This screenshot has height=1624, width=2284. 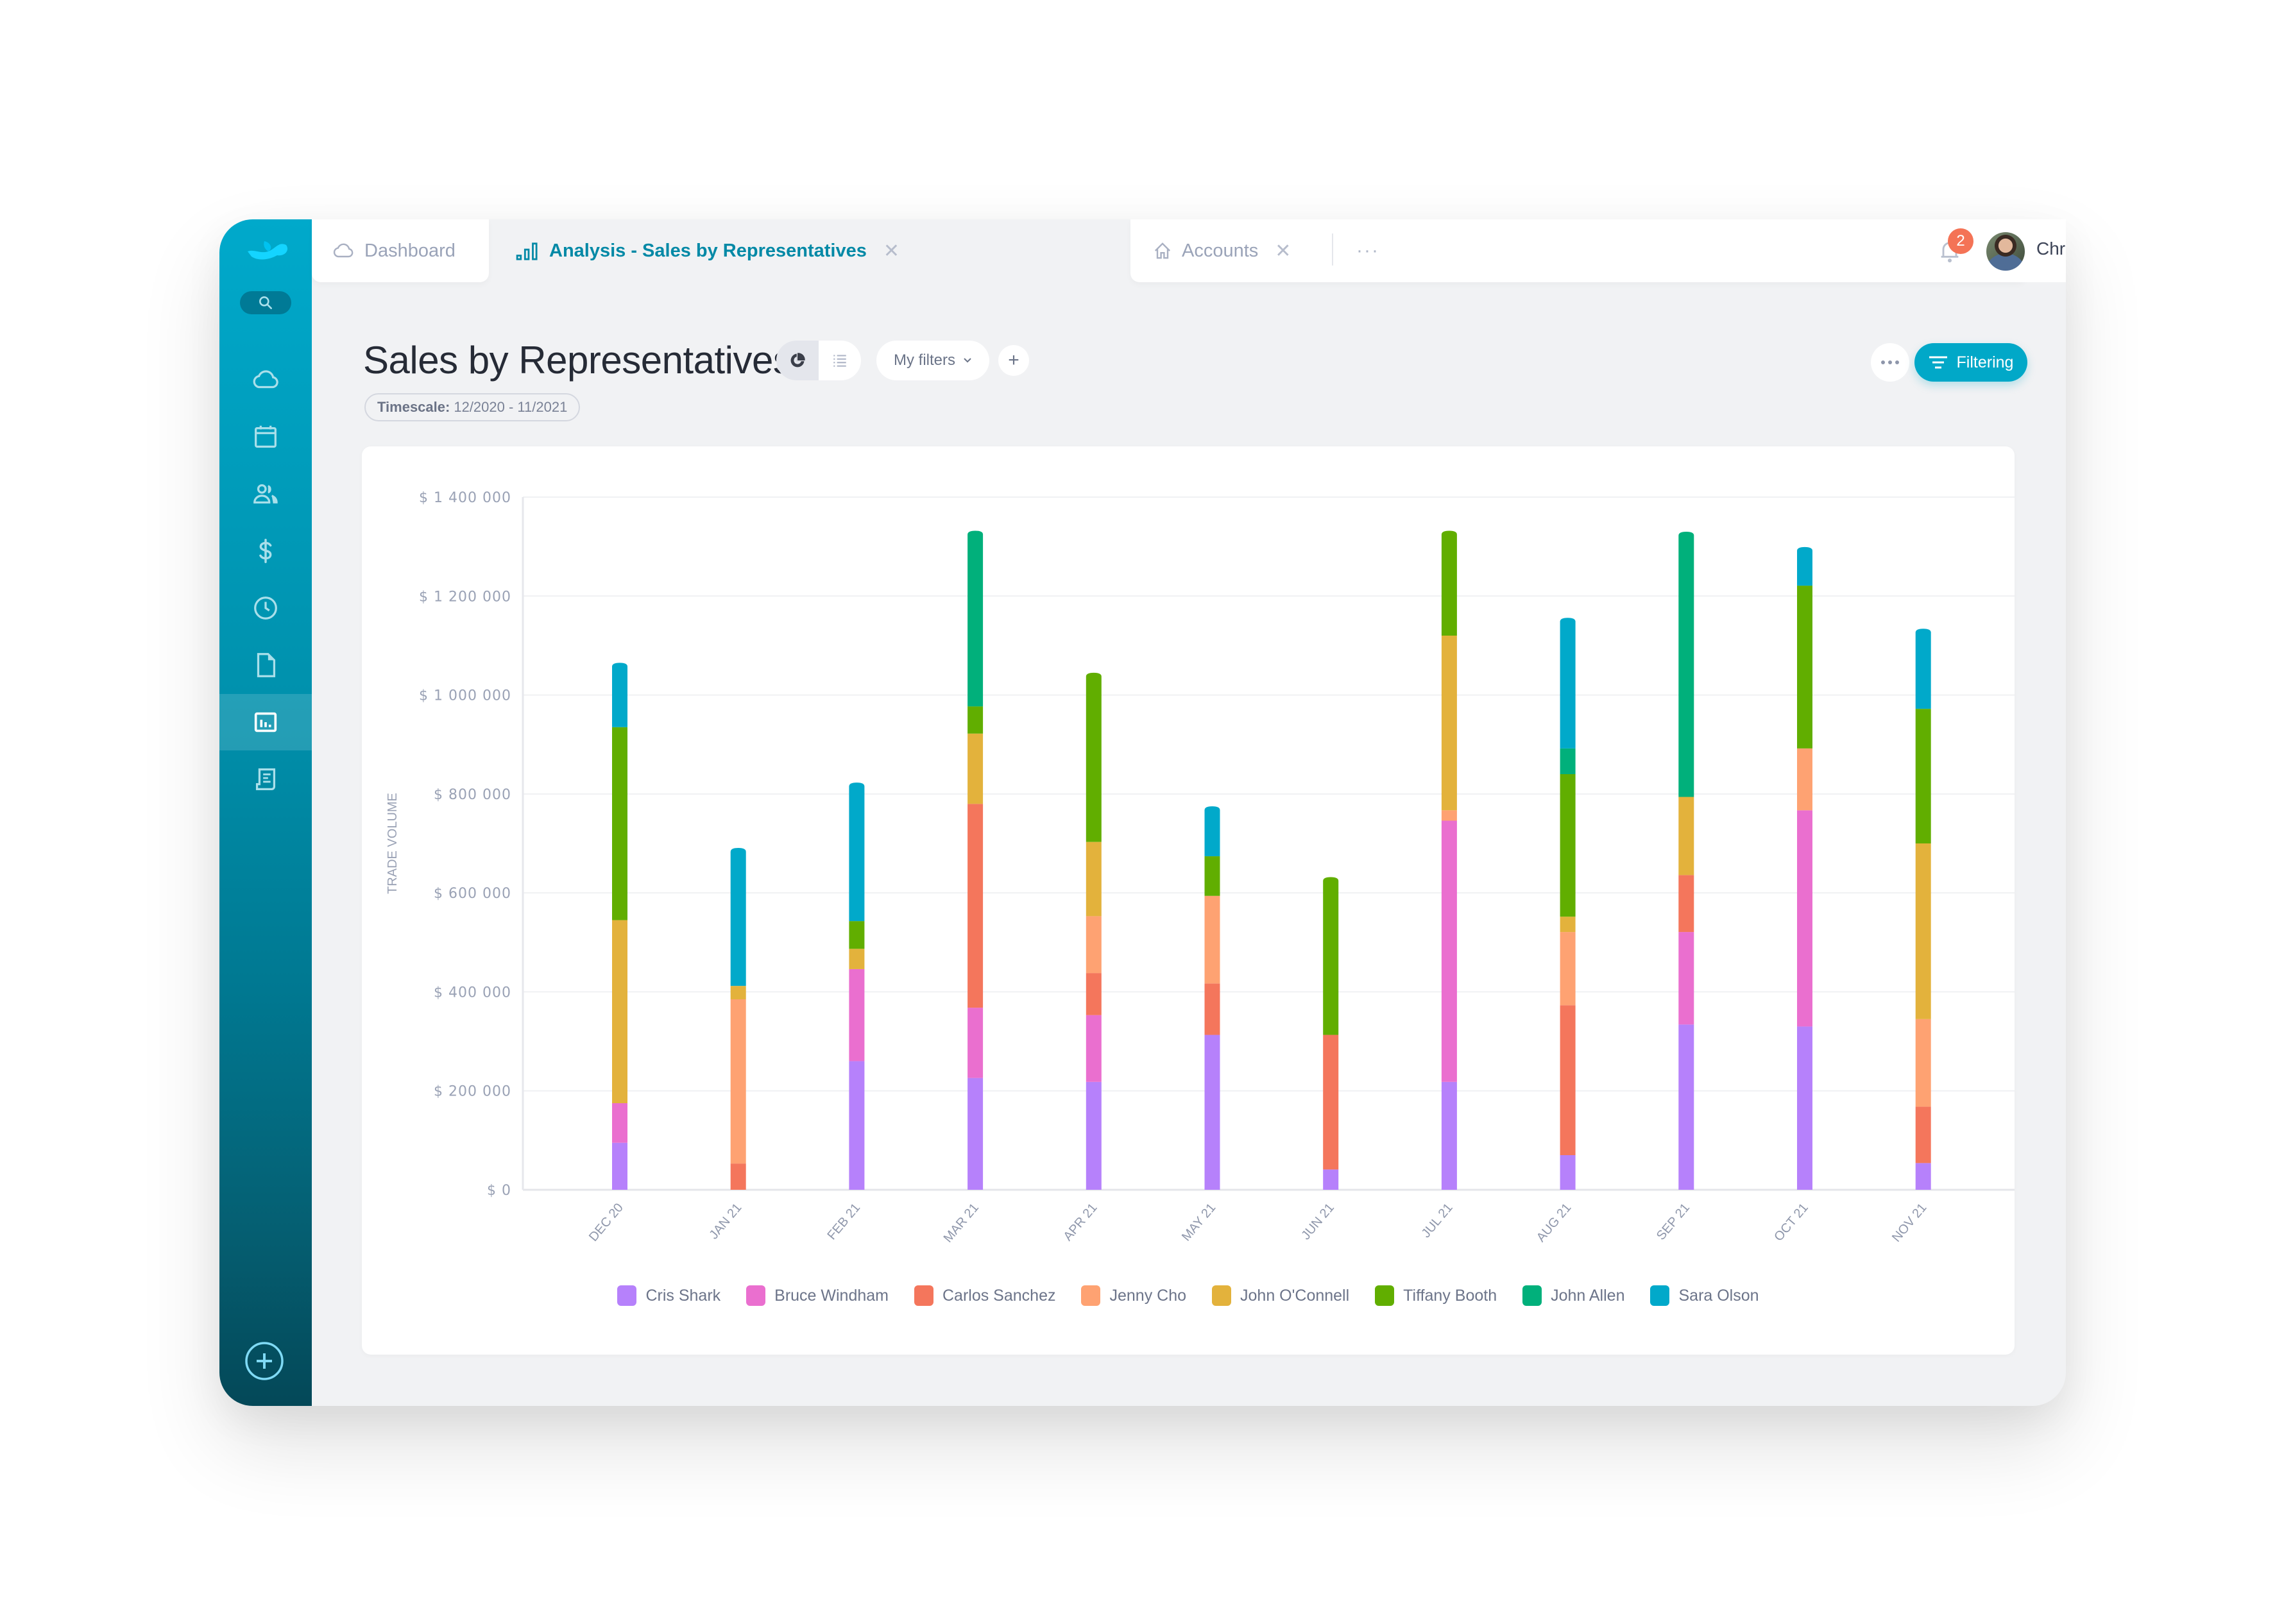 What do you see at coordinates (265, 665) in the screenshot?
I see `sidebar-item-documents` at bounding box center [265, 665].